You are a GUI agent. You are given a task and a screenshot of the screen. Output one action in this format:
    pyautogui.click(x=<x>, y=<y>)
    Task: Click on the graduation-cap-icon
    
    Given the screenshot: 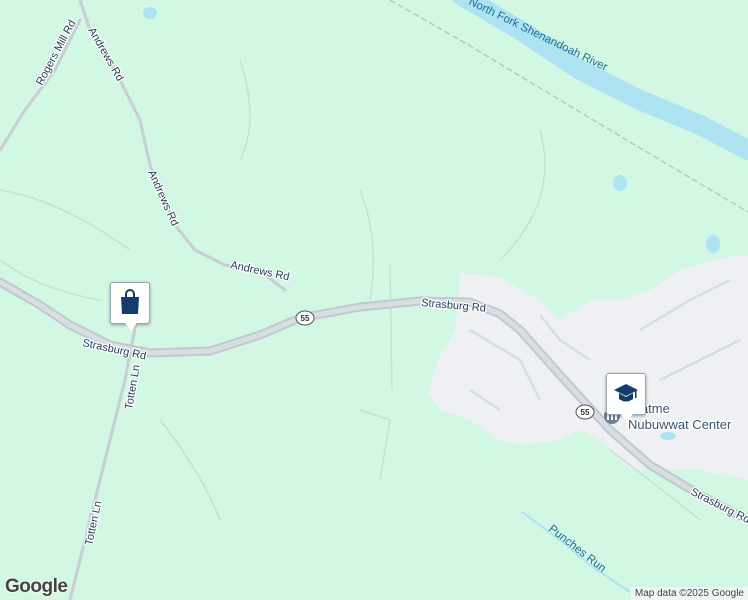 What is the action you would take?
    pyautogui.click(x=626, y=393)
    